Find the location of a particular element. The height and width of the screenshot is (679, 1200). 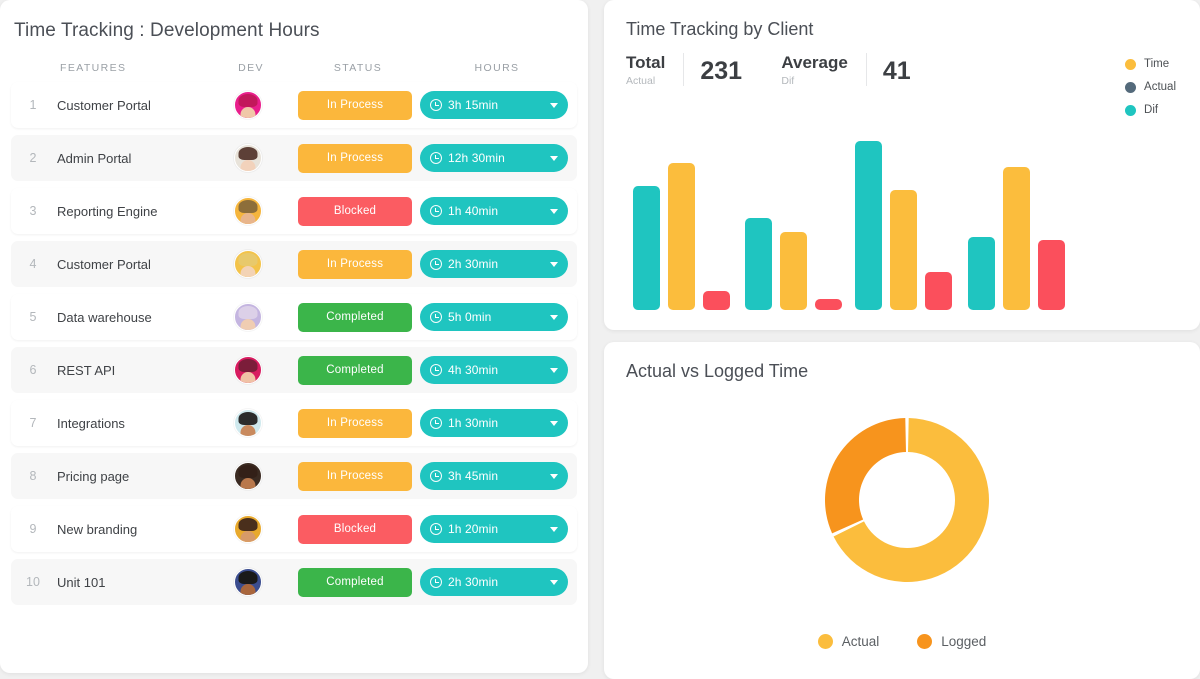

table-row: 2 Admin Portal In Process 12h 30min is located at coordinates (294, 158).